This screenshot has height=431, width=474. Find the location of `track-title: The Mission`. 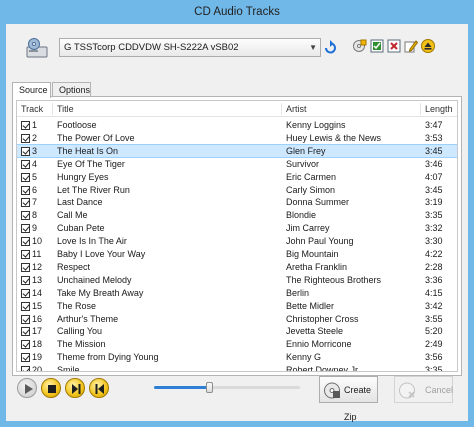

track-title: The Mission is located at coordinates (81, 344).